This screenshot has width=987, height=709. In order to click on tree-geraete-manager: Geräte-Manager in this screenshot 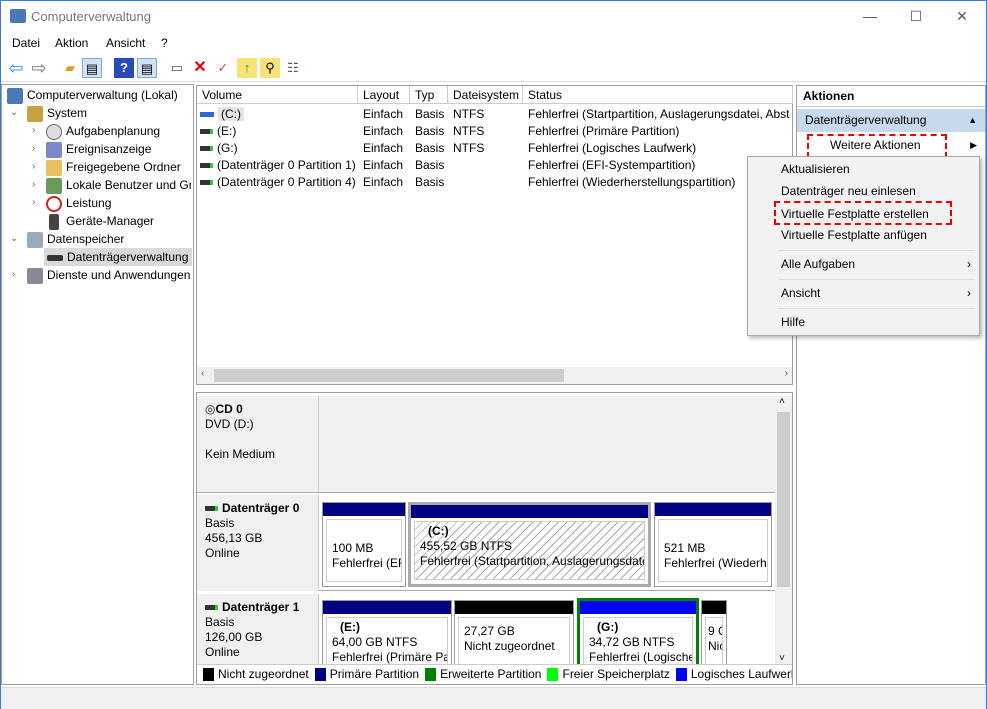, I will do `click(100, 221)`.